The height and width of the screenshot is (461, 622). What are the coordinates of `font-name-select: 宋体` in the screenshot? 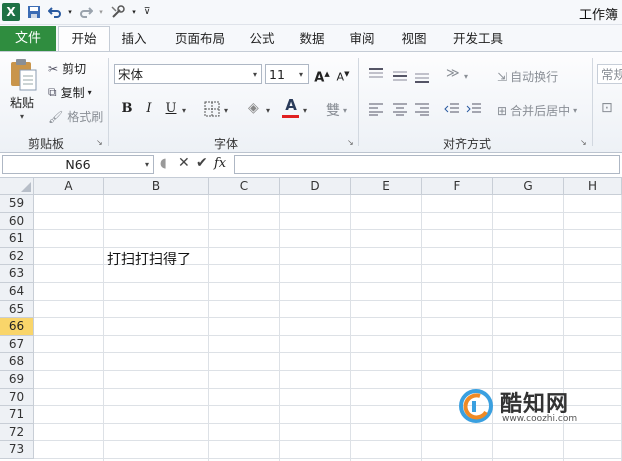 It's located at (188, 74).